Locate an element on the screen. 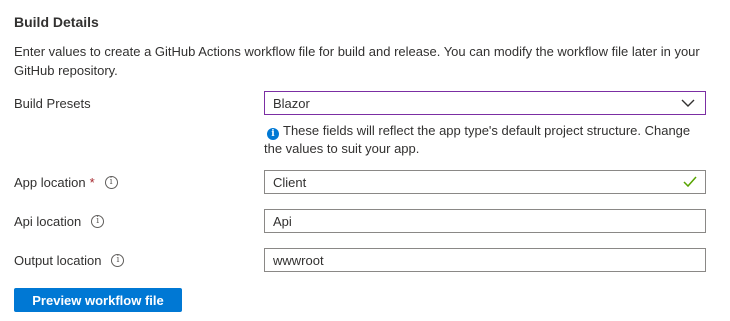  checkmark-icon is located at coordinates (690, 182).